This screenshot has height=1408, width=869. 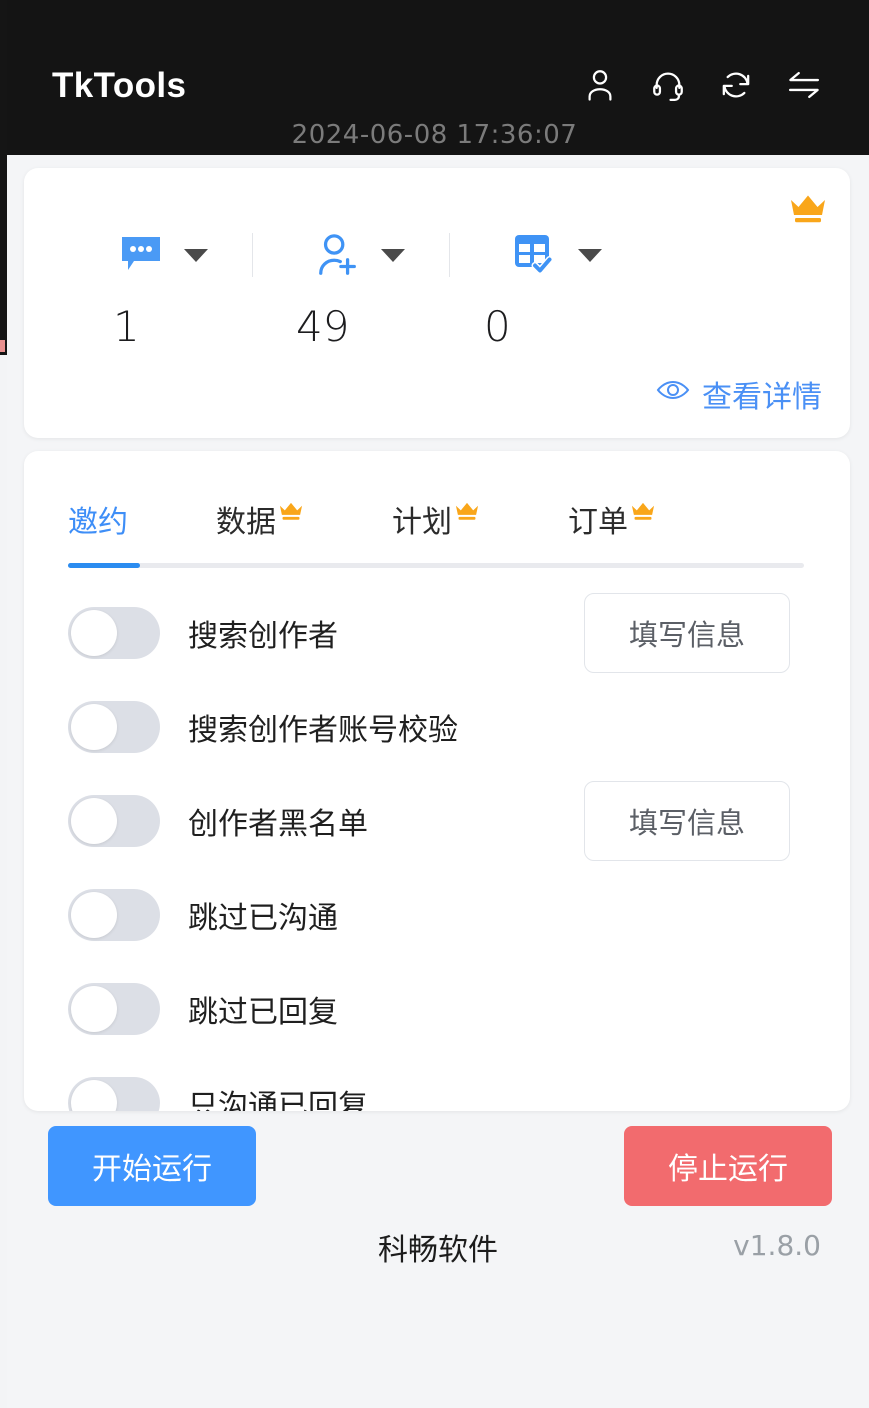 What do you see at coordinates (467, 509) in the screenshot?
I see `crown-icon-tab-plan` at bounding box center [467, 509].